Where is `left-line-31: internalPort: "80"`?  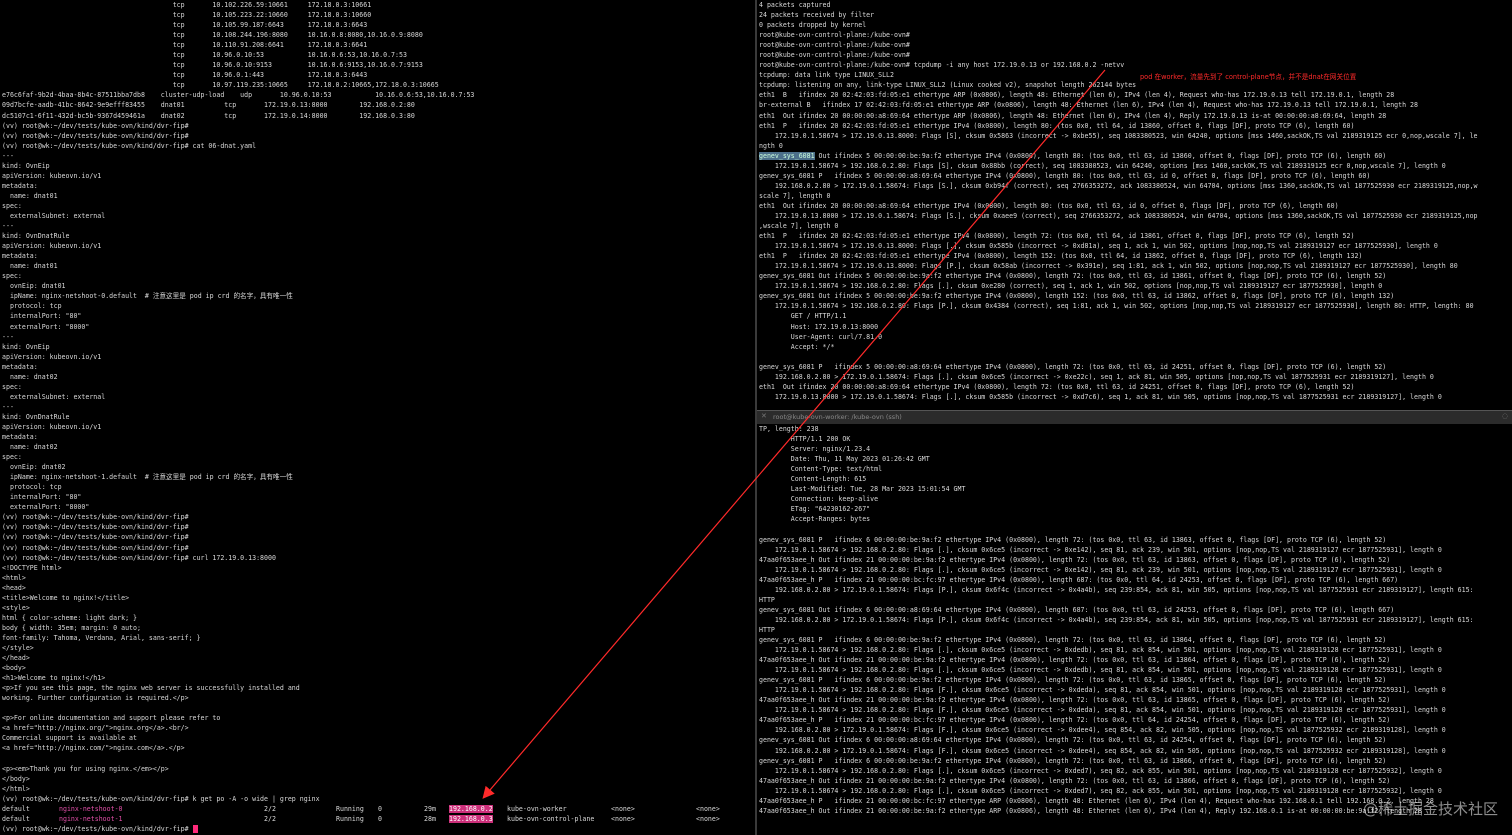 left-line-31: internalPort: "80" is located at coordinates (42, 316).